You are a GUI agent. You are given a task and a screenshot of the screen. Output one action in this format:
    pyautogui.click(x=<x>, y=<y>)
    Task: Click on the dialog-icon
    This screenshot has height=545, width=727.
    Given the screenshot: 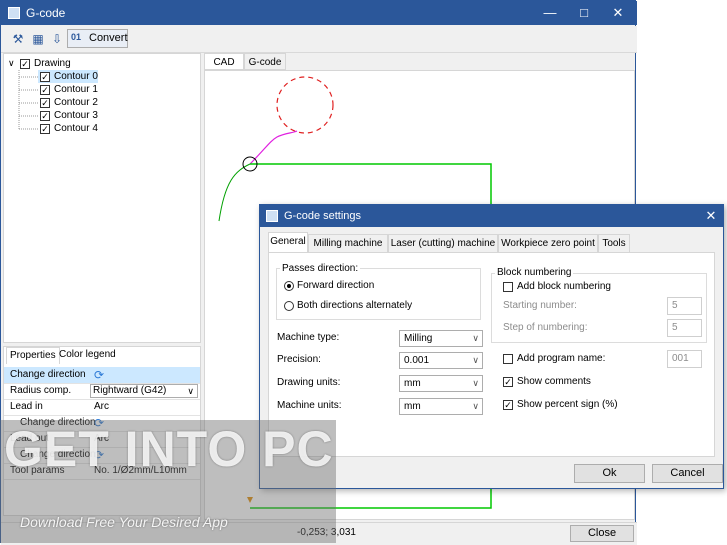 What is the action you would take?
    pyautogui.click(x=272, y=216)
    